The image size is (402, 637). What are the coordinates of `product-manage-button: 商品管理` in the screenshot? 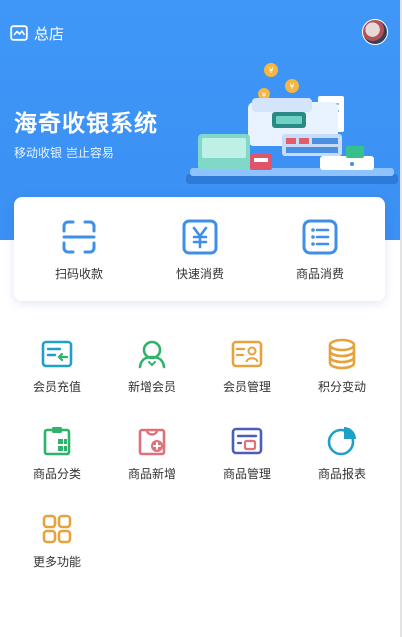 It's located at (247, 453).